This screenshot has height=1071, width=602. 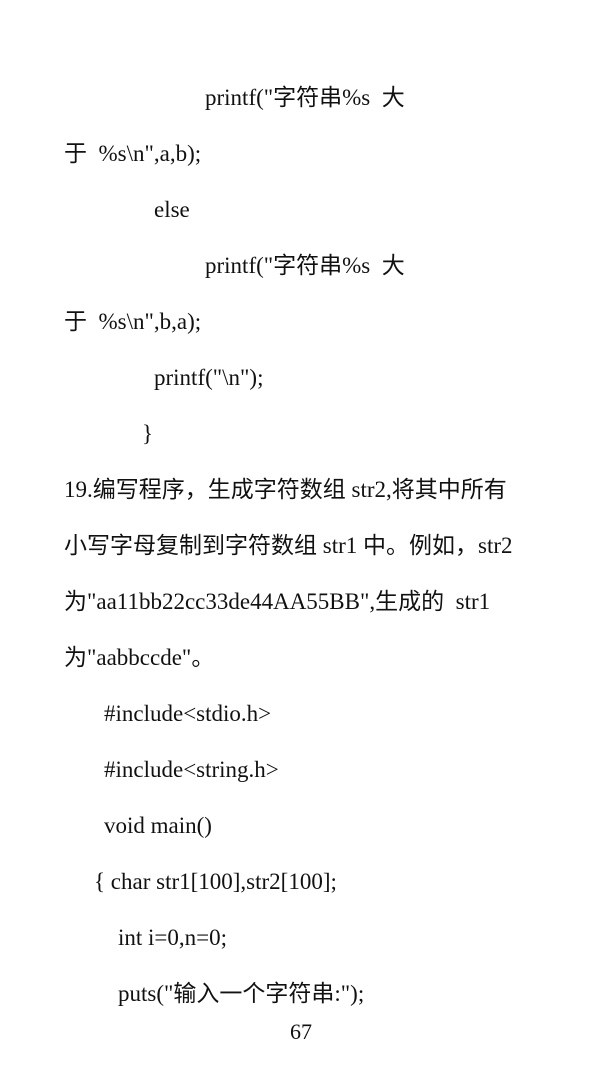 I want to click on code-line: #include<stdio.h>, so click(x=188, y=713).